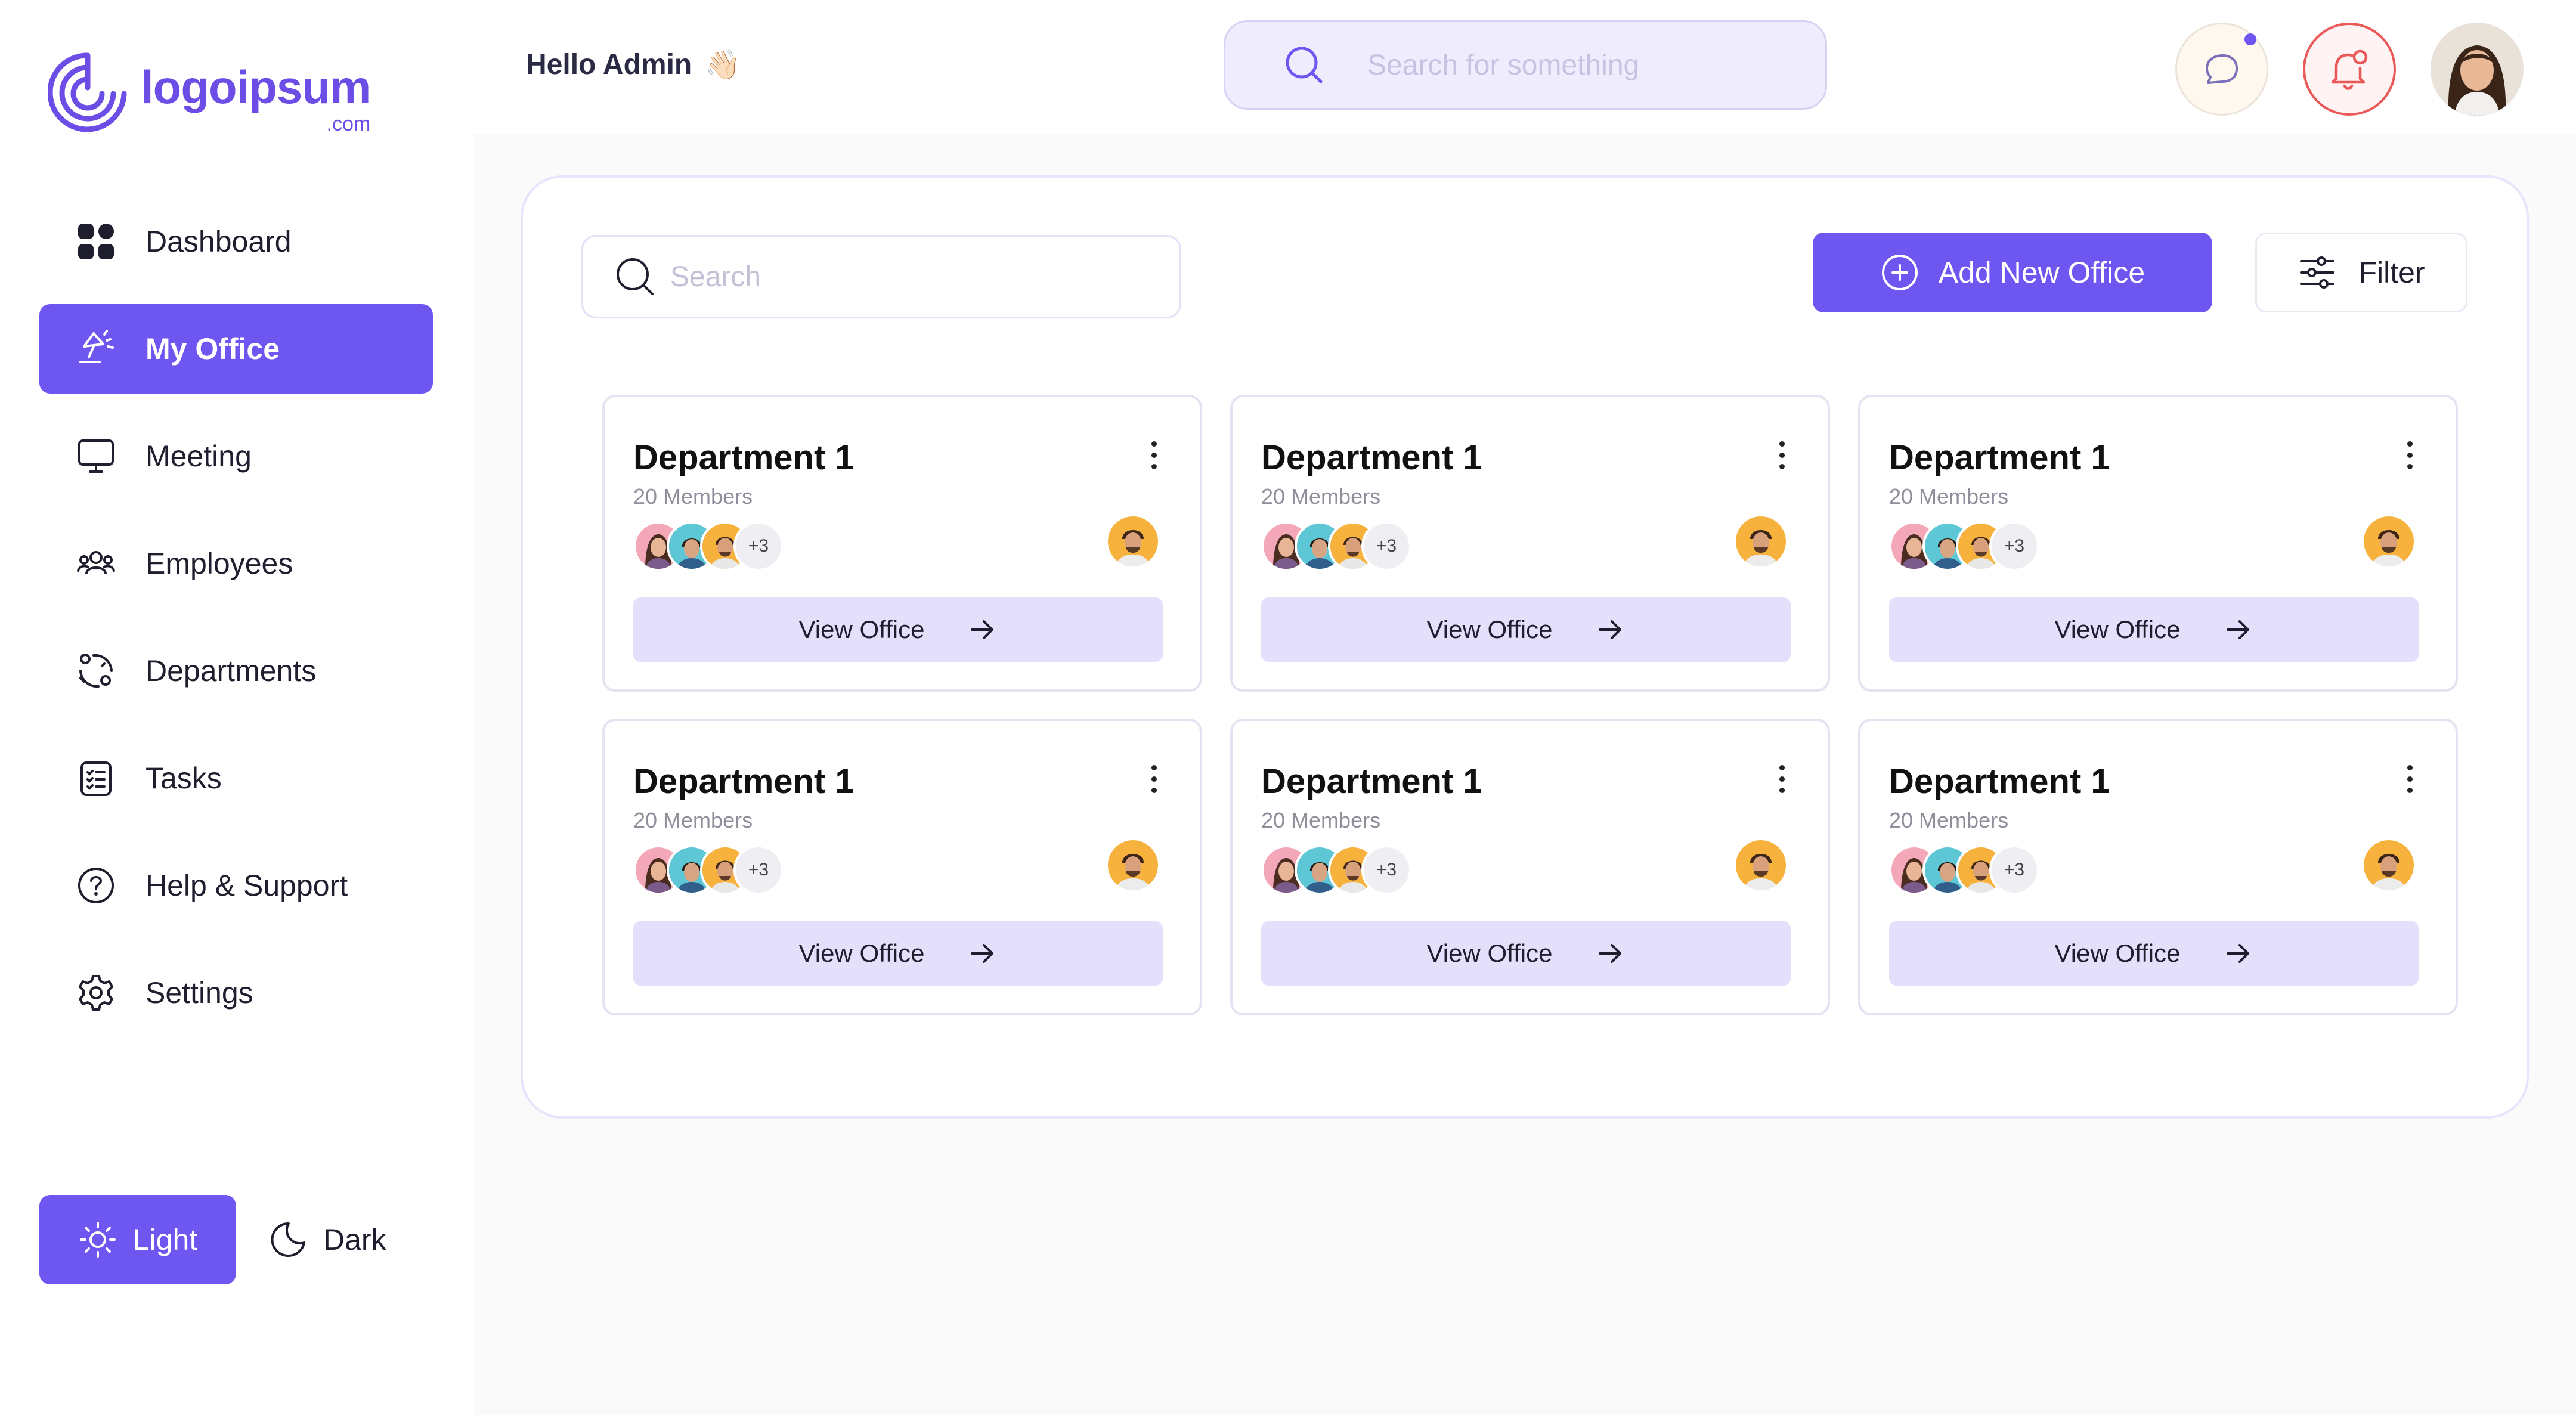 The image size is (2576, 1415). I want to click on theme-light-label: Light, so click(165, 1239).